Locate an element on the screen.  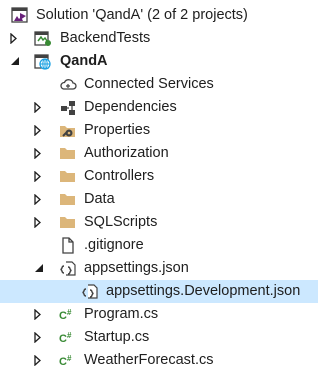
tree-row-appsettings-development: appsettings.Development.json is located at coordinates (159, 291).